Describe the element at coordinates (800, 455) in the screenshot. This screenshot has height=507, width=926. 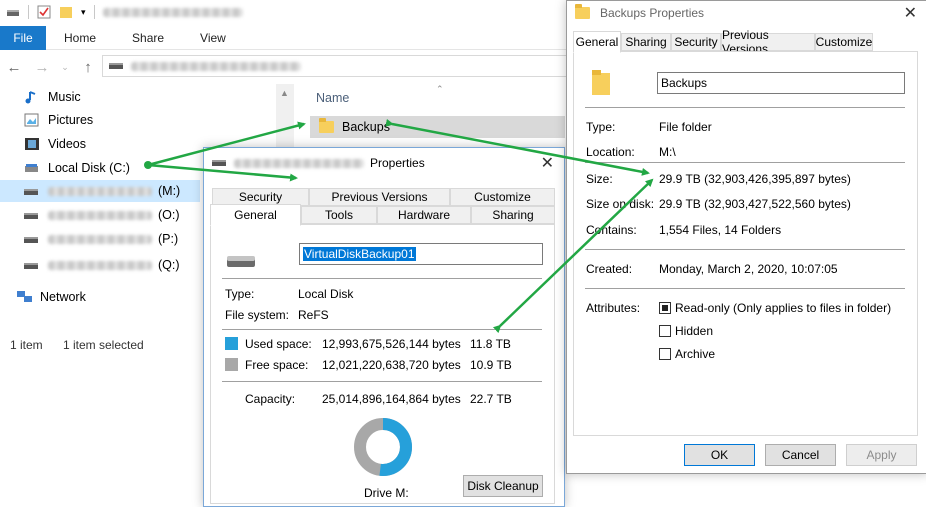
I see `cancel-button: Cancel` at that location.